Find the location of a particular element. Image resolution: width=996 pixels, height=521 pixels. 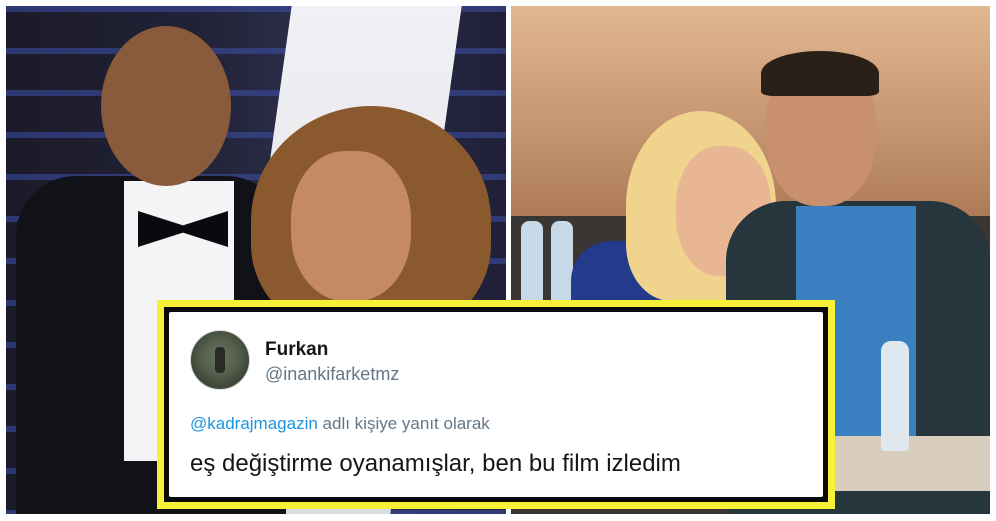

reply-context: @kadrajmagazin adlı kişiye yanıt olarak is located at coordinates (340, 424).